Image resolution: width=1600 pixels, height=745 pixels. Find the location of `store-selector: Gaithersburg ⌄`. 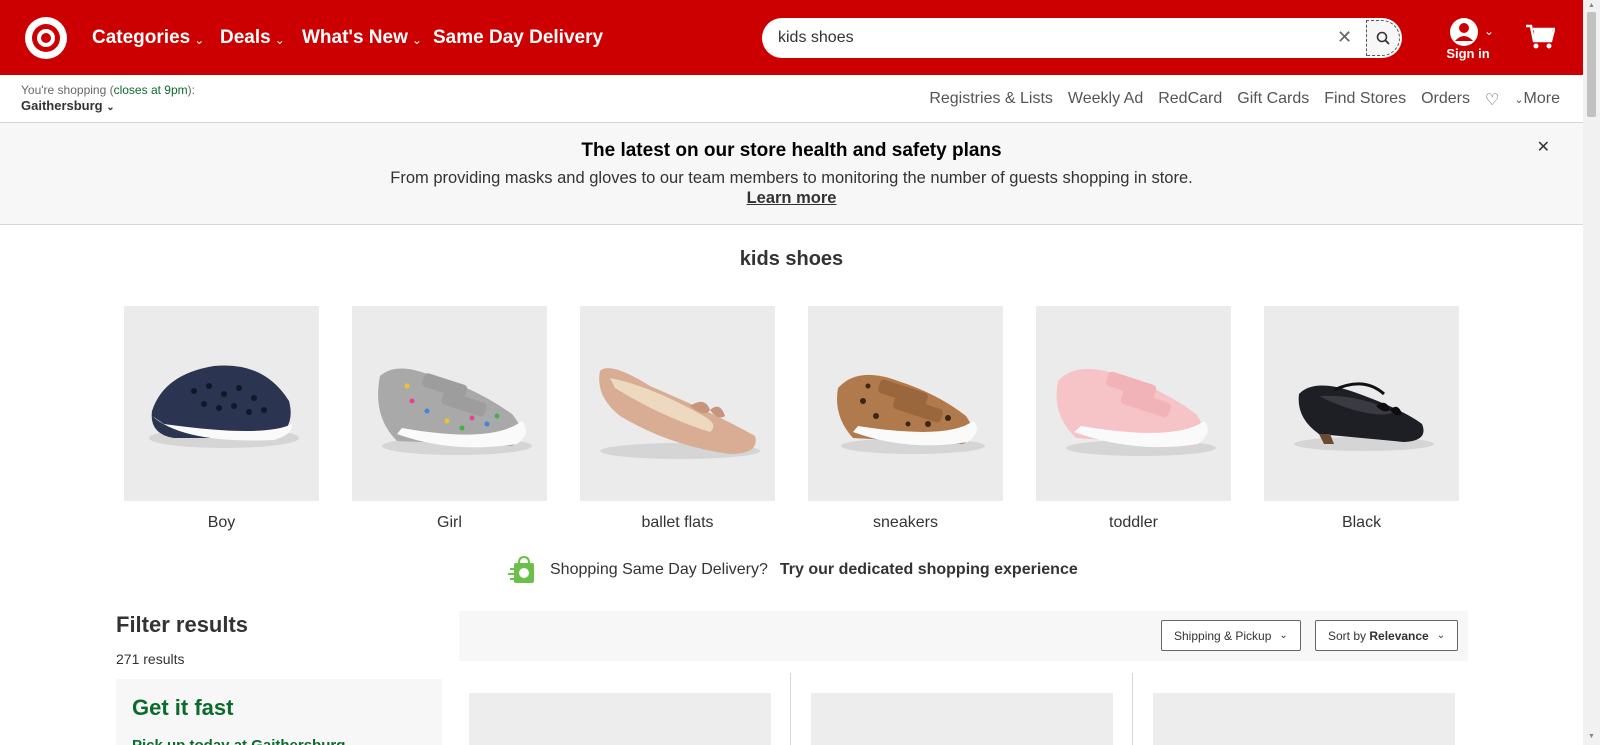

store-selector: Gaithersburg ⌄ is located at coordinates (68, 105).